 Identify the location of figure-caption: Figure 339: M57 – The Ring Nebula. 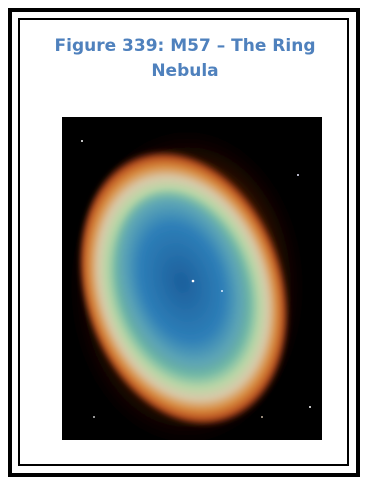
(185, 58).